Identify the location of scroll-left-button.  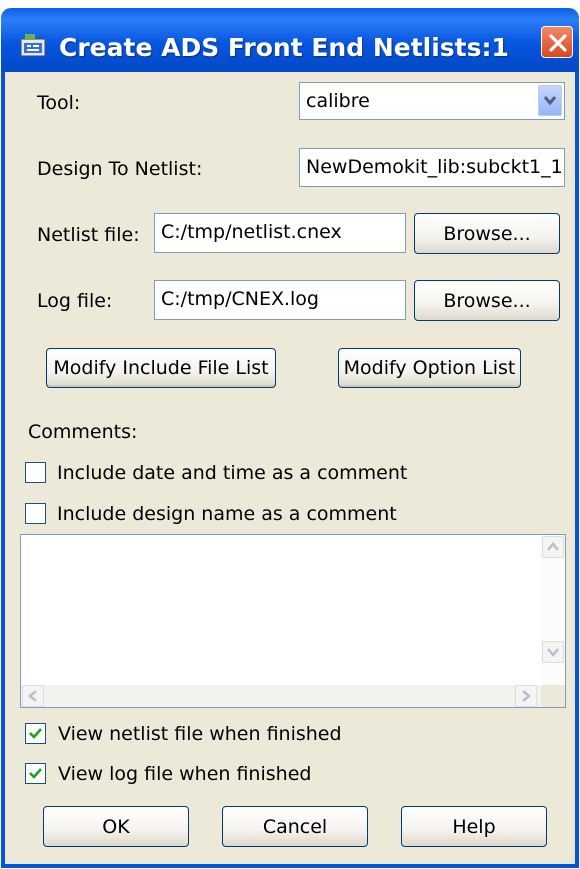
(33, 696).